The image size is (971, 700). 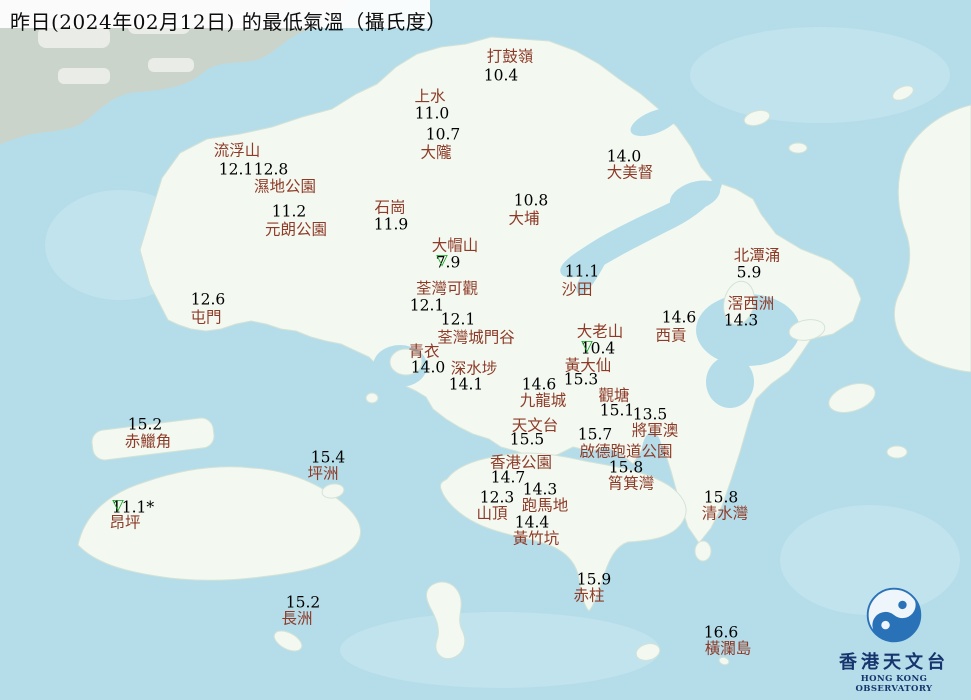 I want to click on tung-lung-island, so click(x=703, y=551).